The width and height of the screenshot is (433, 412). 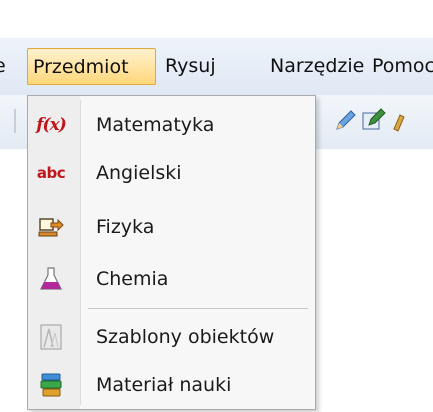 What do you see at coordinates (51, 337) in the screenshot?
I see `template-icon` at bounding box center [51, 337].